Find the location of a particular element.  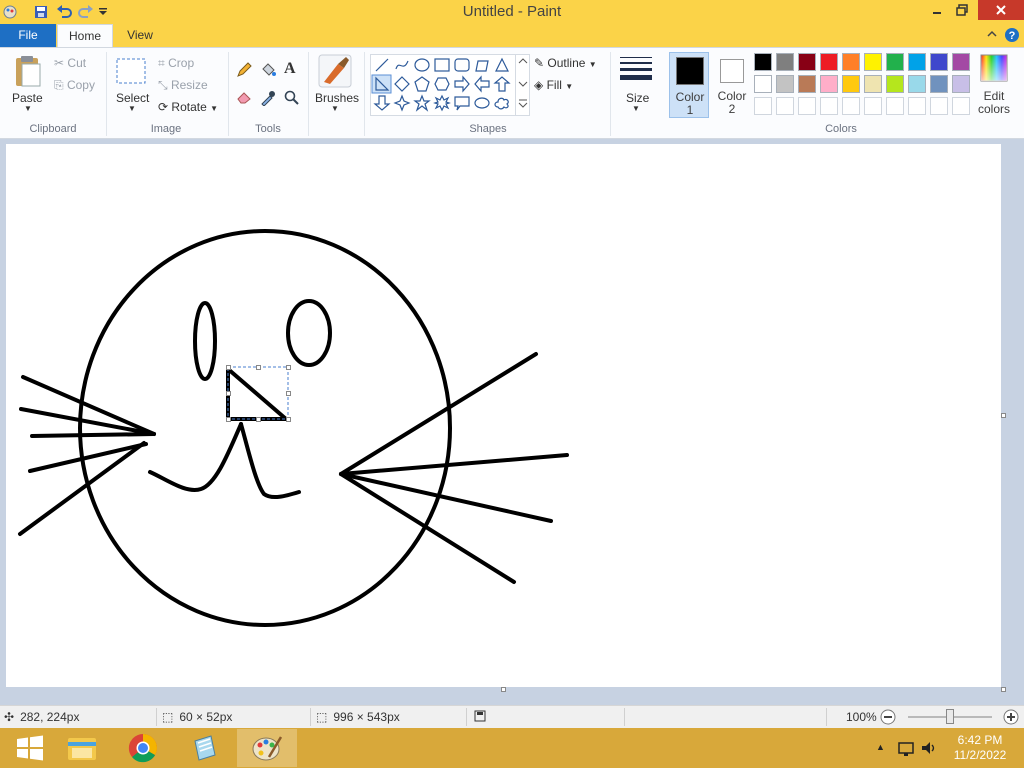

select-button is located at coordinates (131, 72).